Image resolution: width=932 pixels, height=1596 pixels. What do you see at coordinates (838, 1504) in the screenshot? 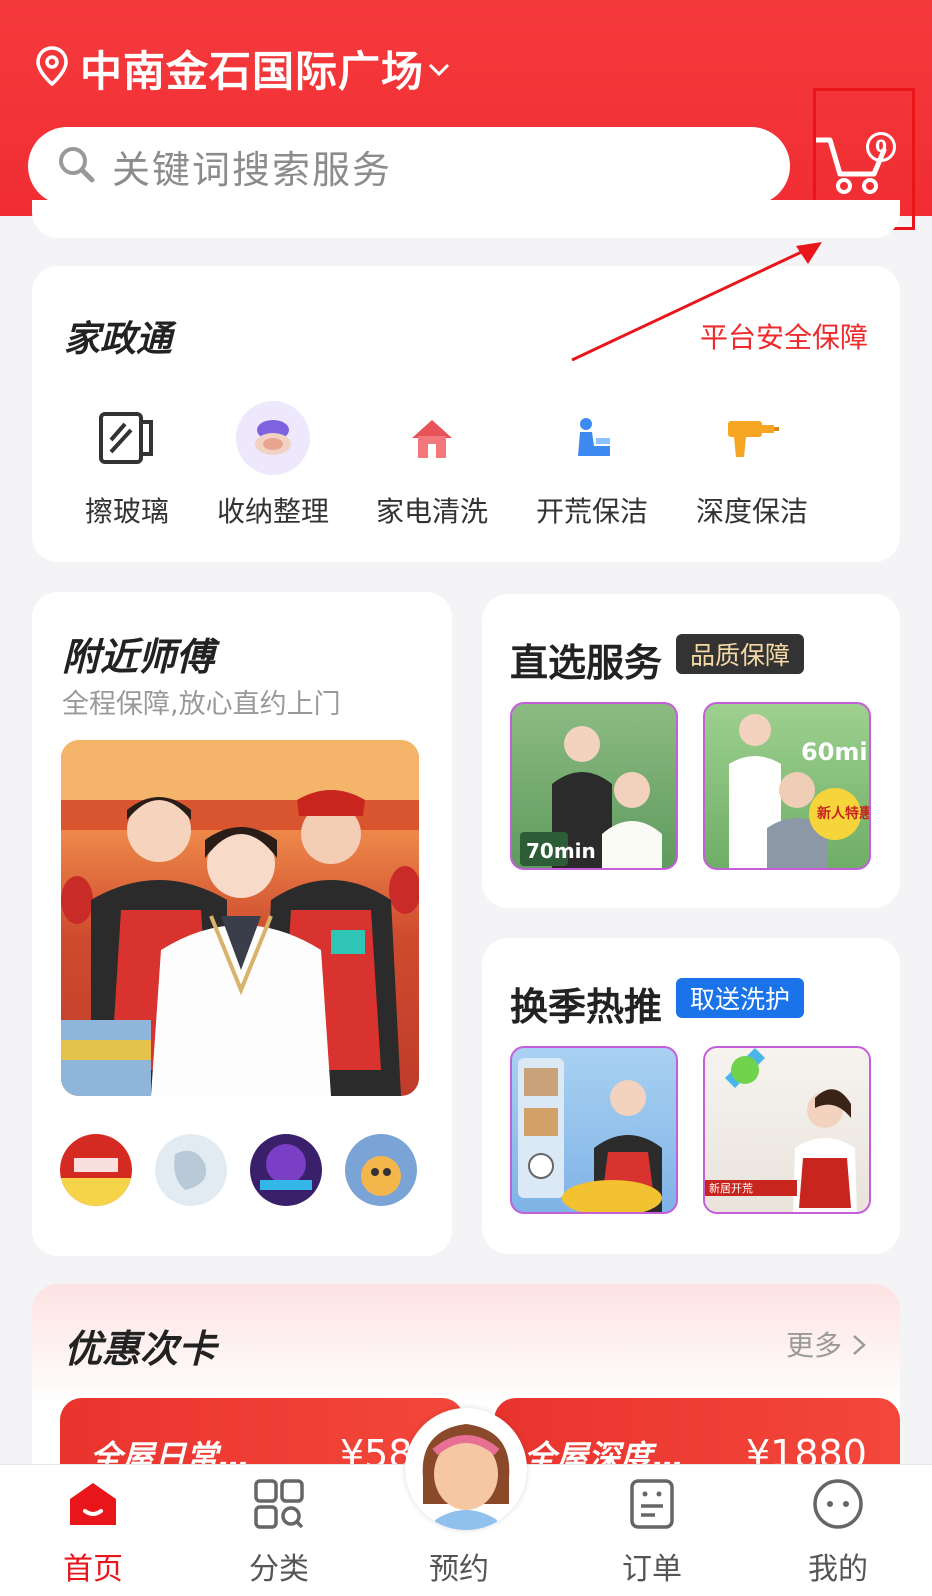
I see `profile-face-icon` at bounding box center [838, 1504].